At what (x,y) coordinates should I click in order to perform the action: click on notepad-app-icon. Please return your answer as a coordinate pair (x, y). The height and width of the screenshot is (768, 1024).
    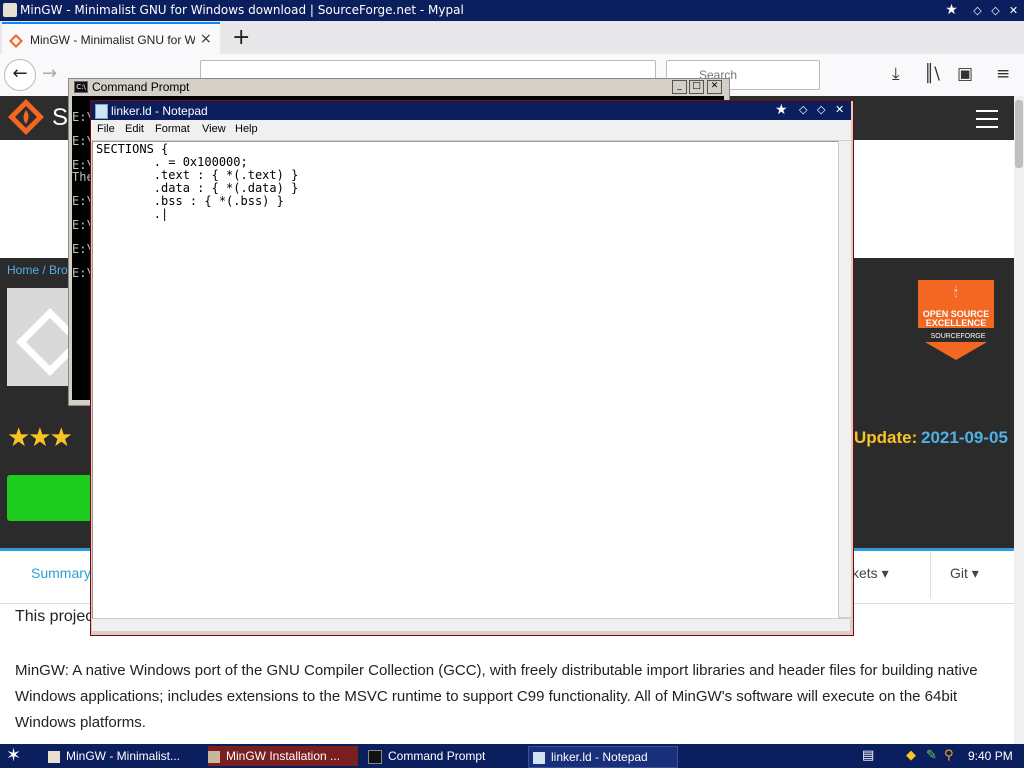
    Looking at the image, I should click on (101, 111).